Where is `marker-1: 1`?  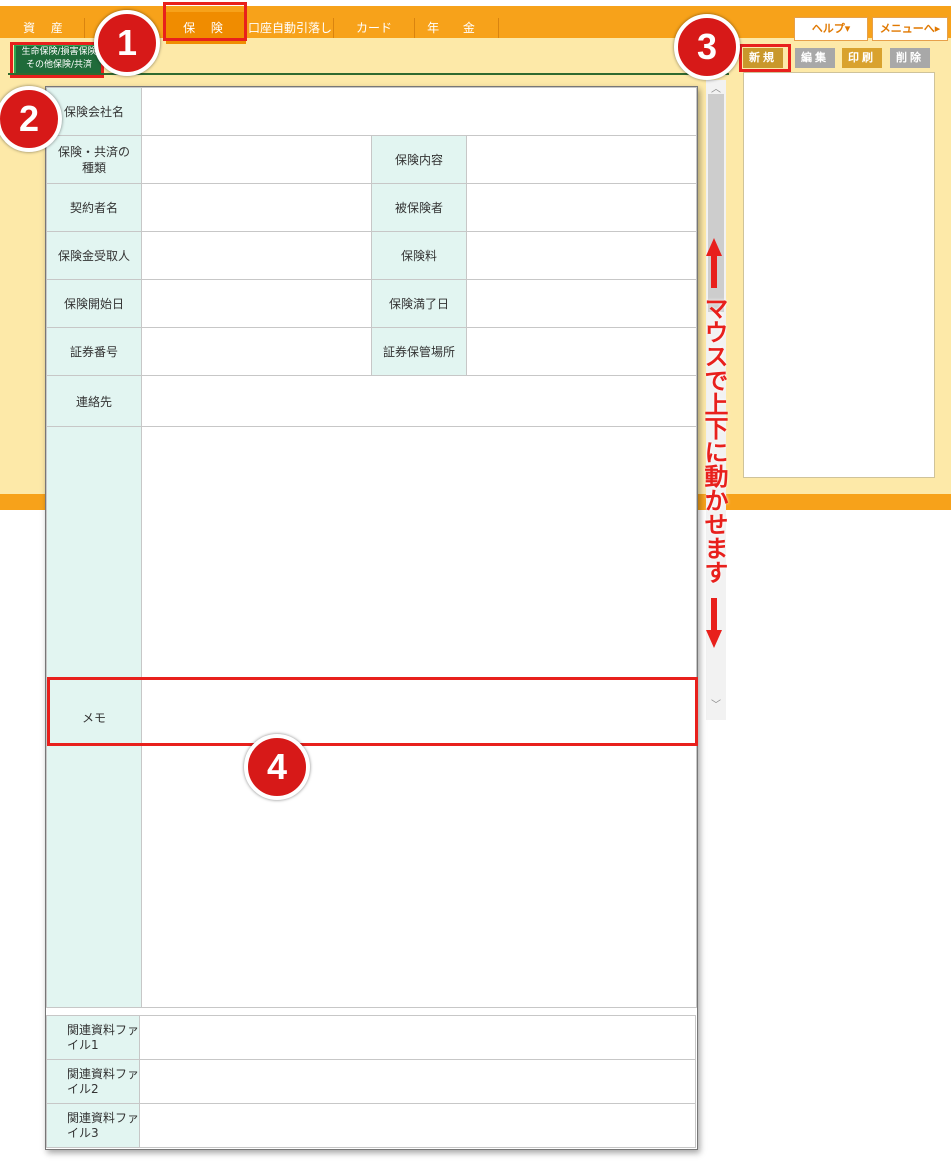 marker-1: 1 is located at coordinates (127, 43).